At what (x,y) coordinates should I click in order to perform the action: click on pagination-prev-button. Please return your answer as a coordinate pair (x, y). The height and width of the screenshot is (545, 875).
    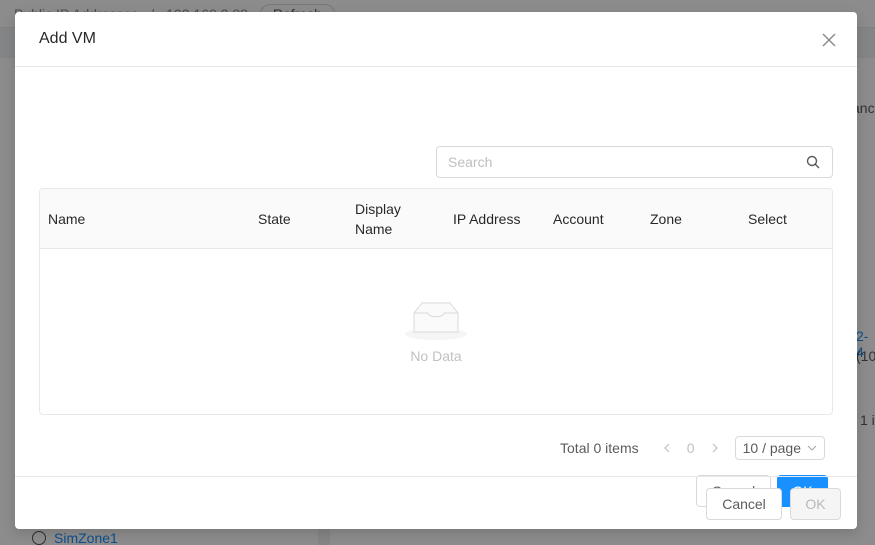
    Looking at the image, I should click on (667, 448).